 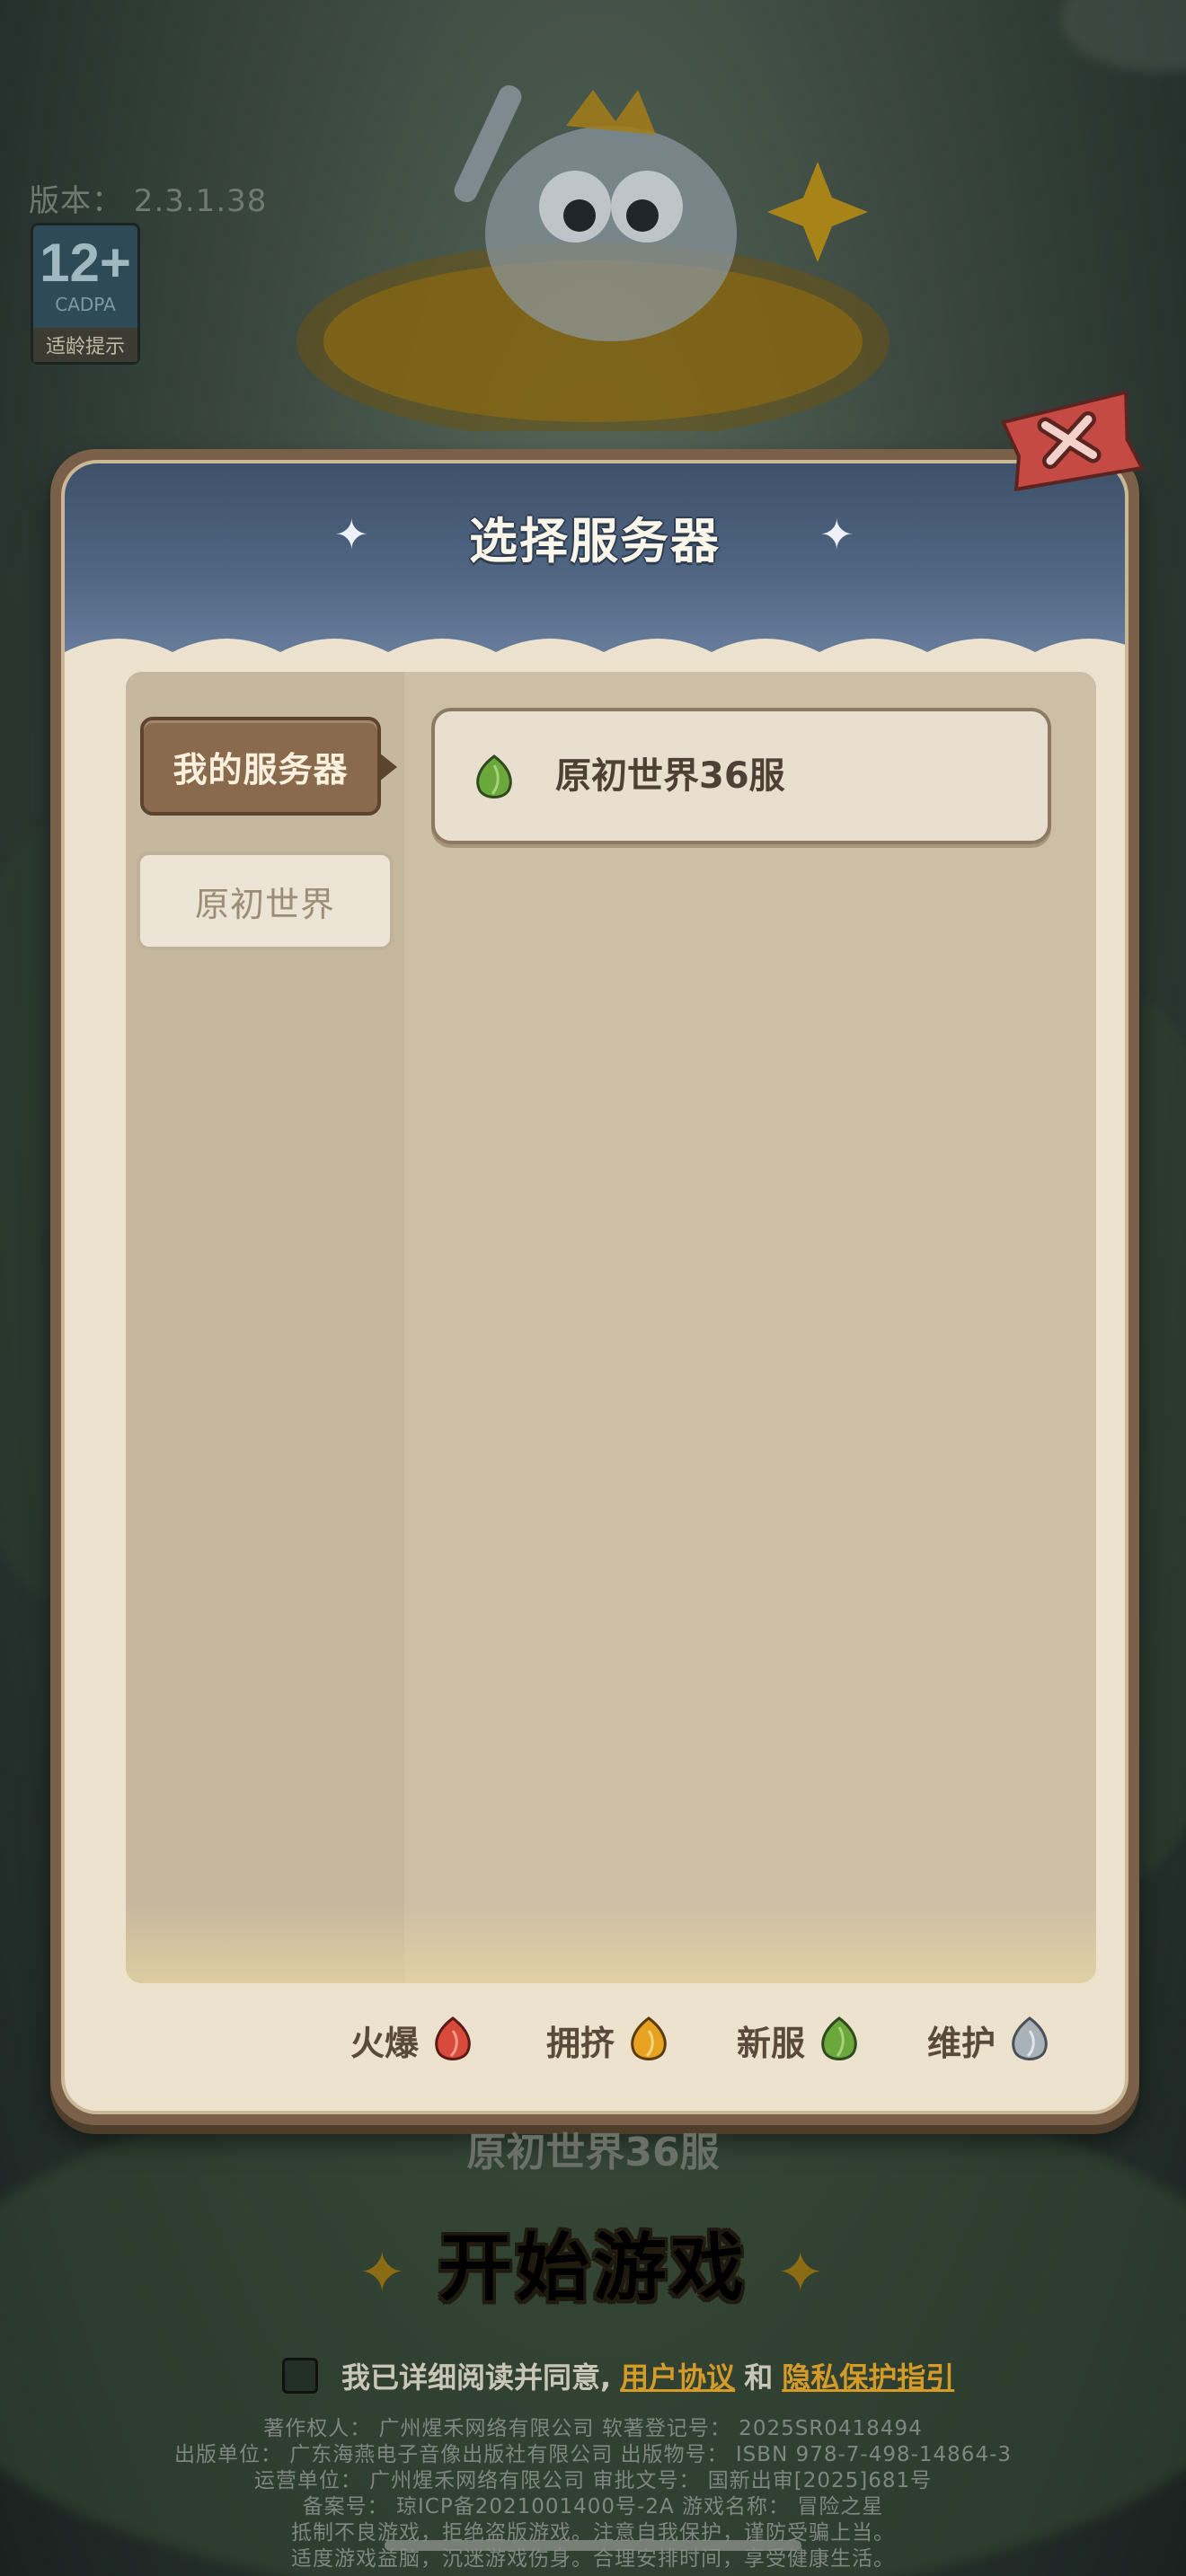 What do you see at coordinates (670, 776) in the screenshot?
I see `server-name: 原初世界36服` at bounding box center [670, 776].